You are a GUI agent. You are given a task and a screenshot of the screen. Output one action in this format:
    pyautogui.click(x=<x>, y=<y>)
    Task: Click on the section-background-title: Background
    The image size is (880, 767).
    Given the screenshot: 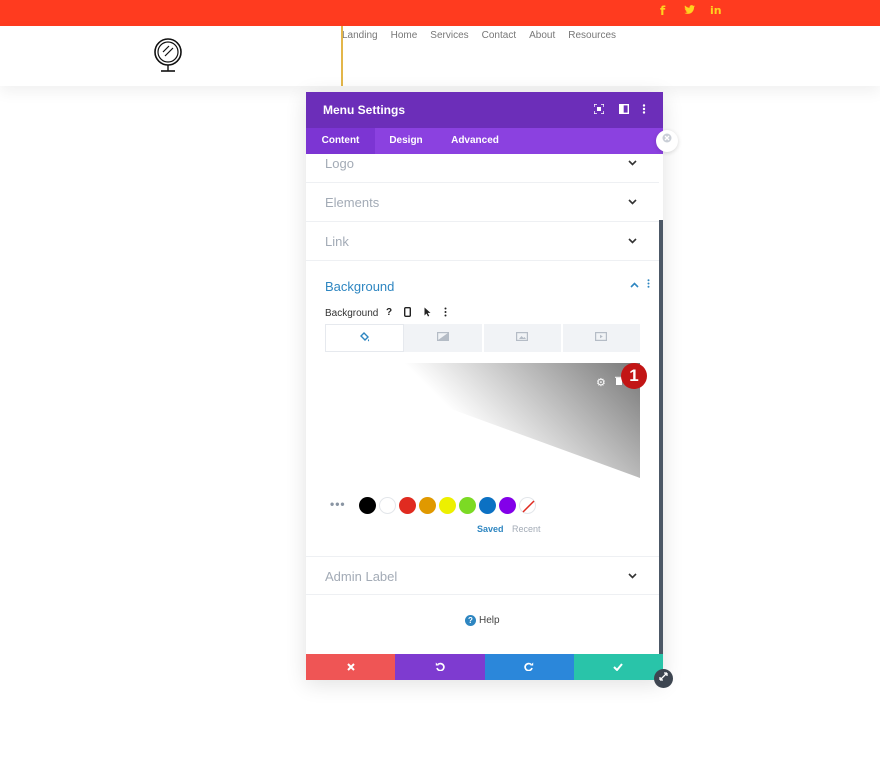 What is the action you would take?
    pyautogui.click(x=359, y=286)
    